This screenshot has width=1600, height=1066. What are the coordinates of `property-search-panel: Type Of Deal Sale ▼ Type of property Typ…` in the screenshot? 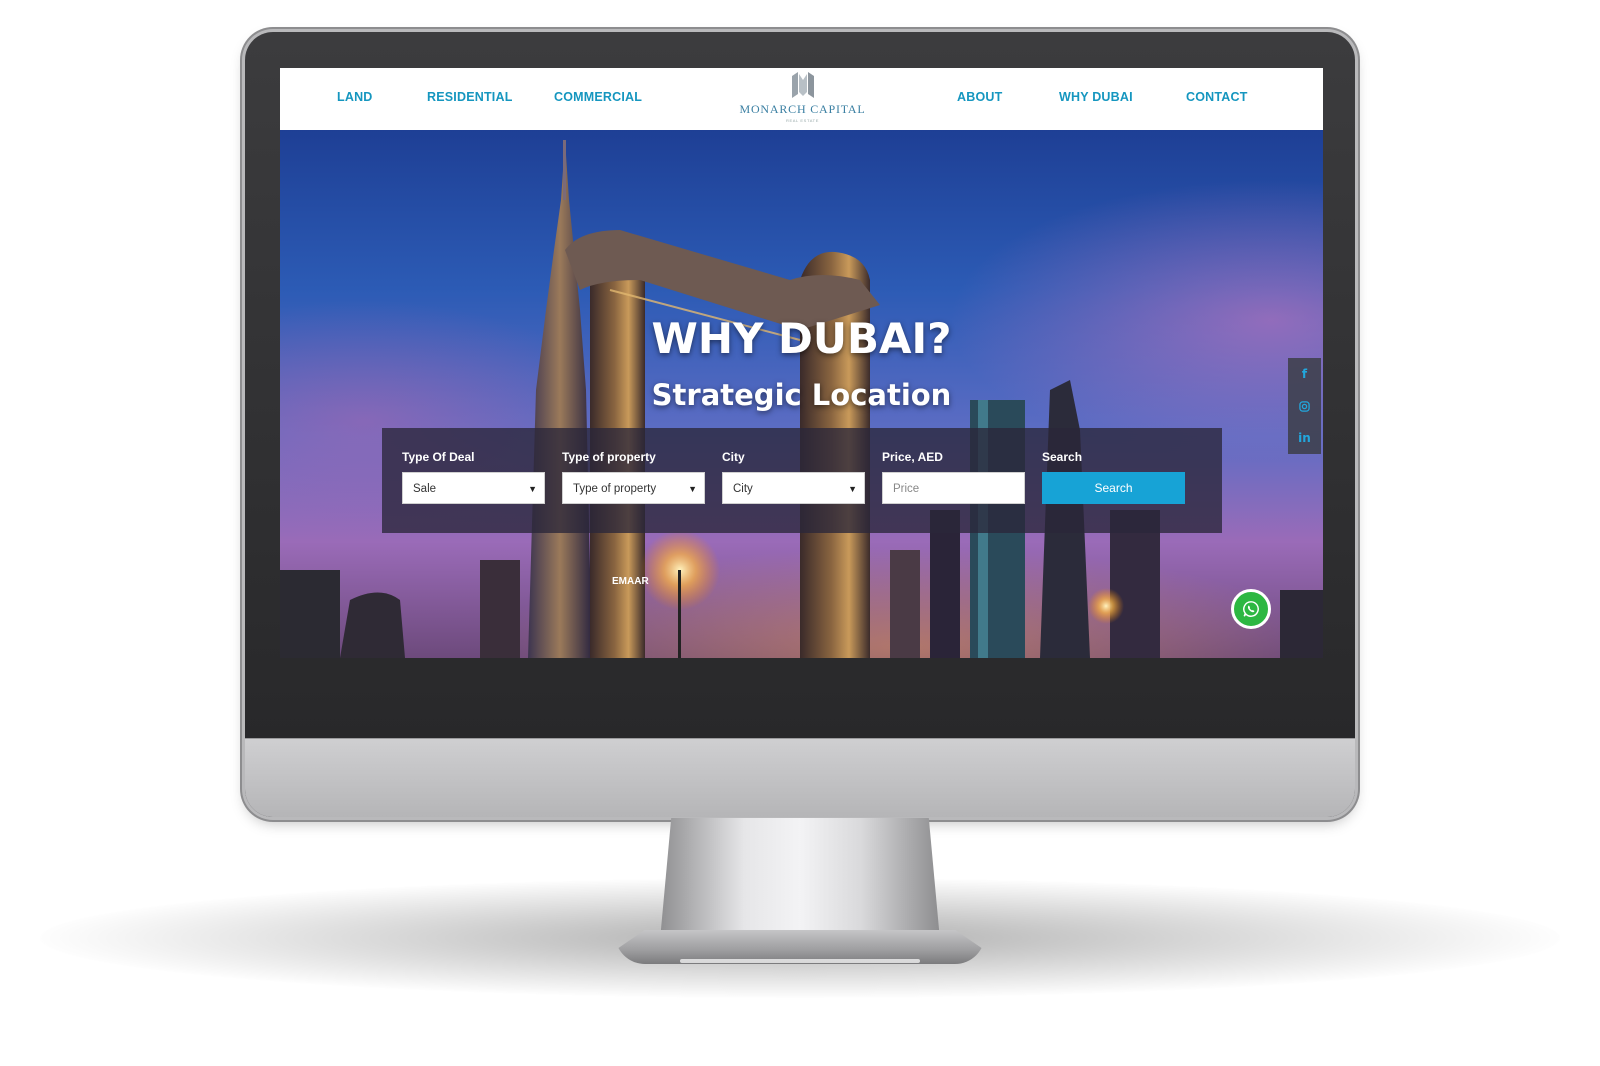 It's located at (802, 480).